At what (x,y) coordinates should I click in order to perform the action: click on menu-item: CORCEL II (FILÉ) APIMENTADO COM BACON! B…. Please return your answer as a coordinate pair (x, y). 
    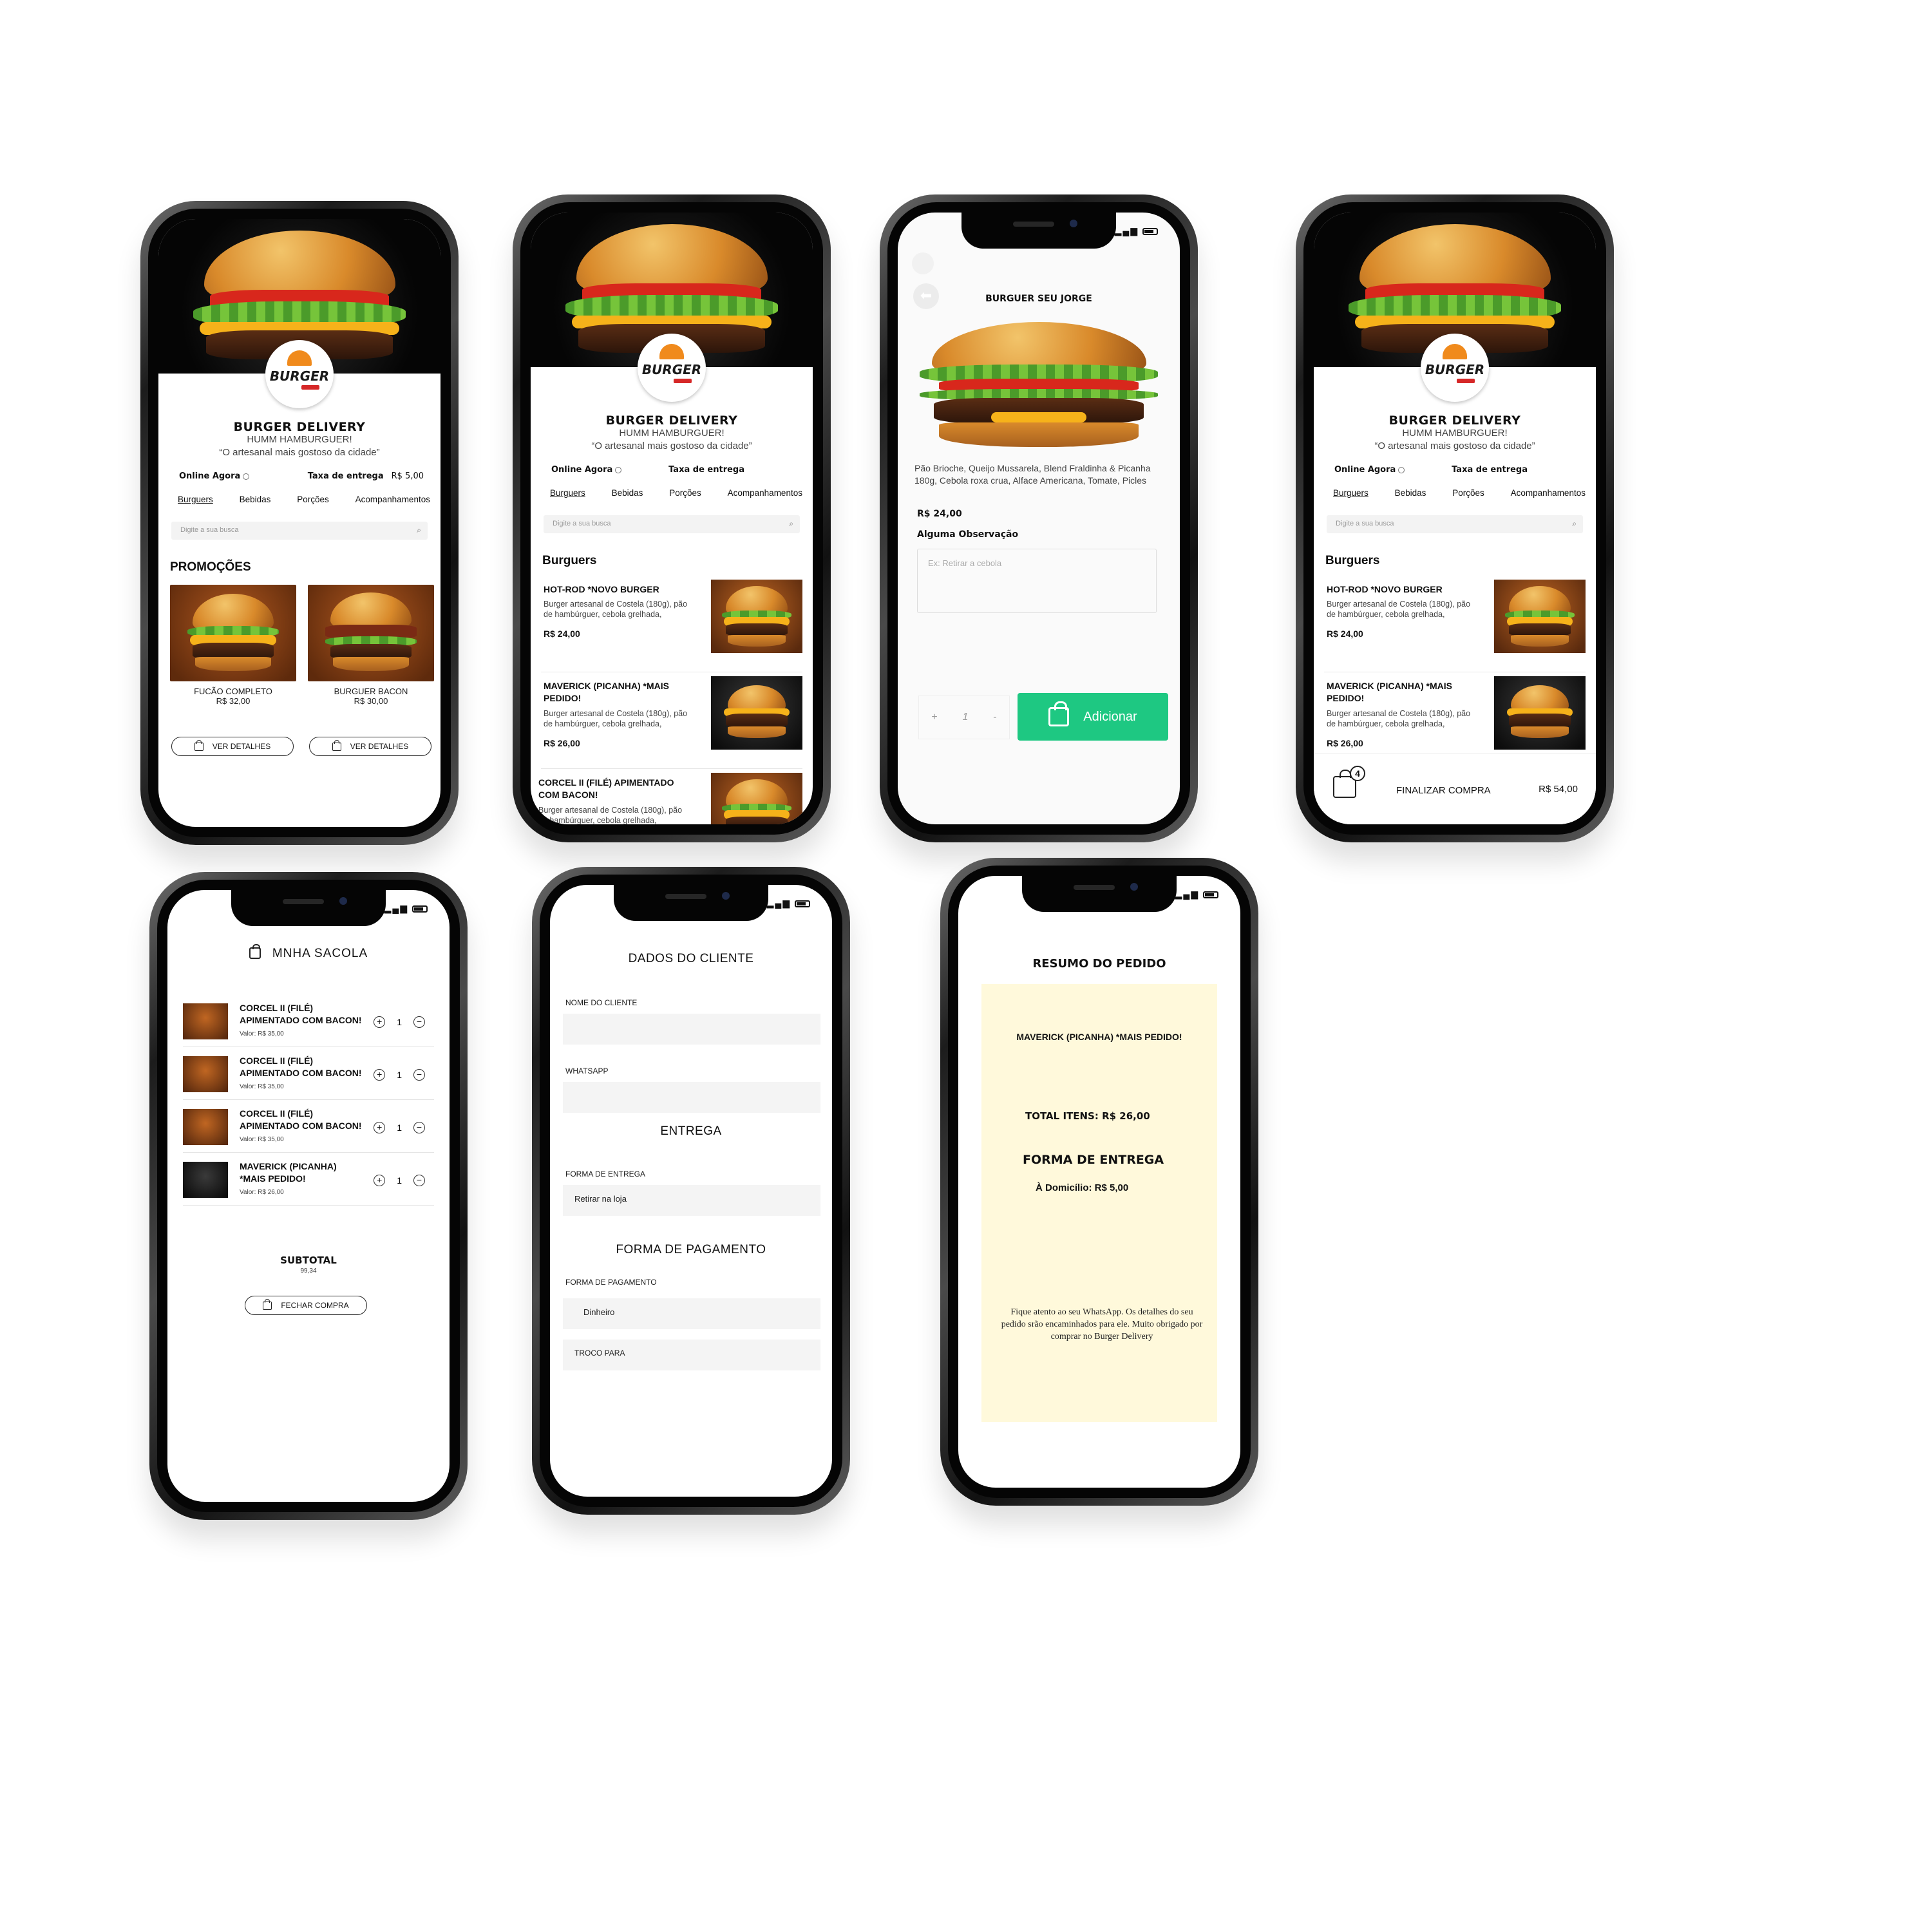
    Looking at the image, I should click on (669, 796).